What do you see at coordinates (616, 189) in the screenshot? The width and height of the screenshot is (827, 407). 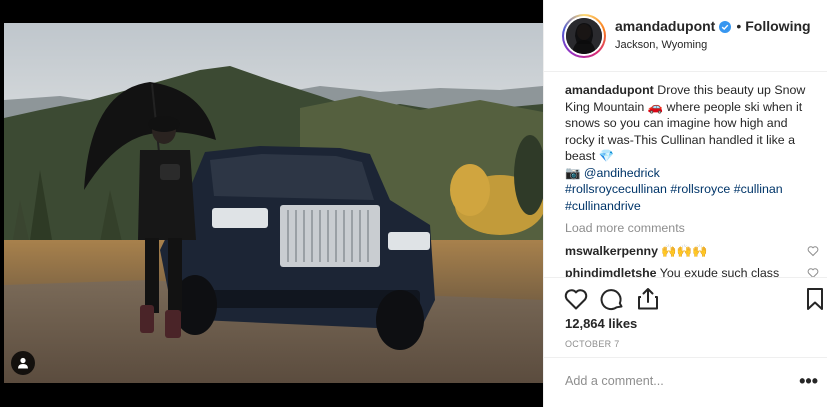 I see `hashtag-link: #rollsroycecullinan` at bounding box center [616, 189].